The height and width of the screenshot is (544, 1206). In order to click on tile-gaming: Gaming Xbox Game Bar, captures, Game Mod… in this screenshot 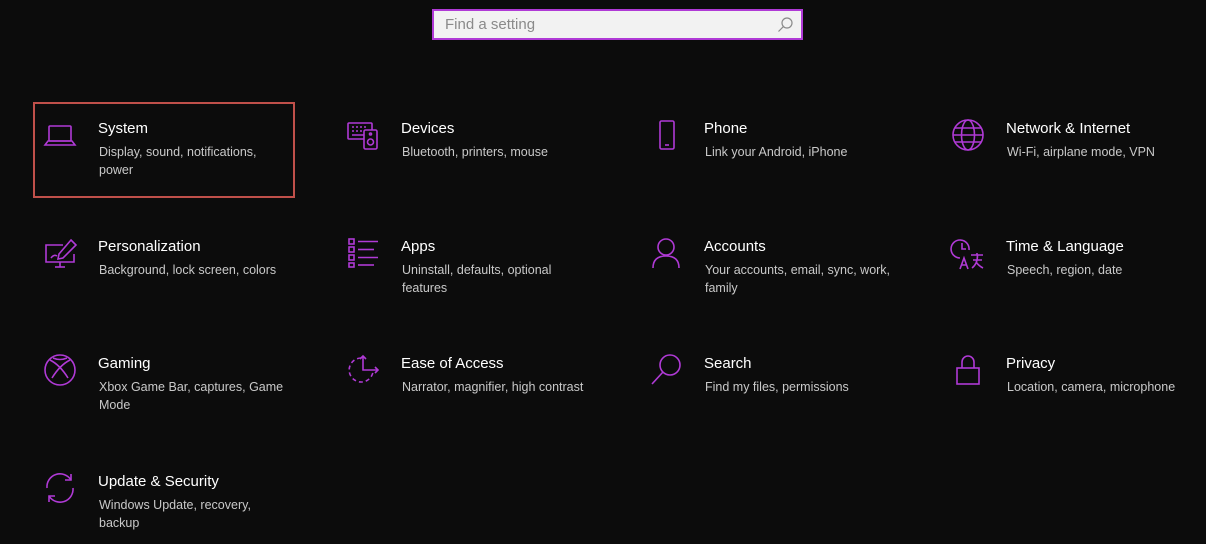, I will do `click(164, 385)`.